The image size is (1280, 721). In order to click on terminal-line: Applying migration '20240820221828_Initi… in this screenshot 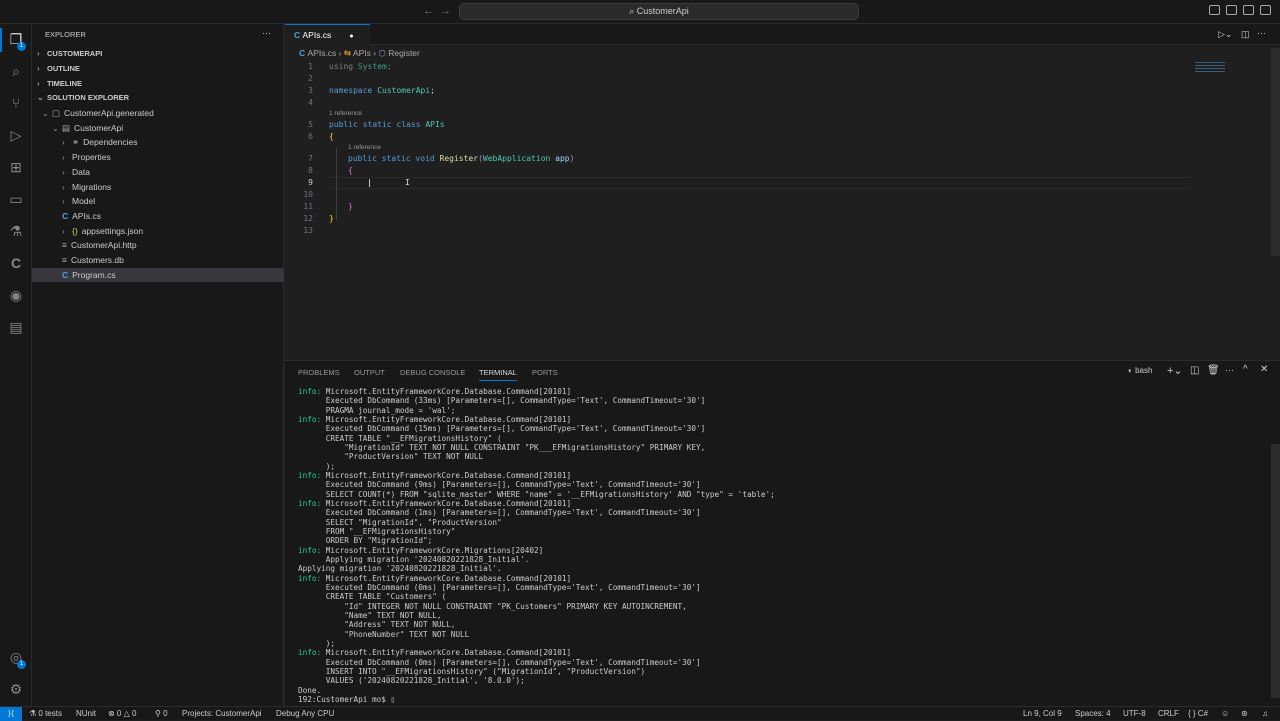, I will do `click(536, 559)`.